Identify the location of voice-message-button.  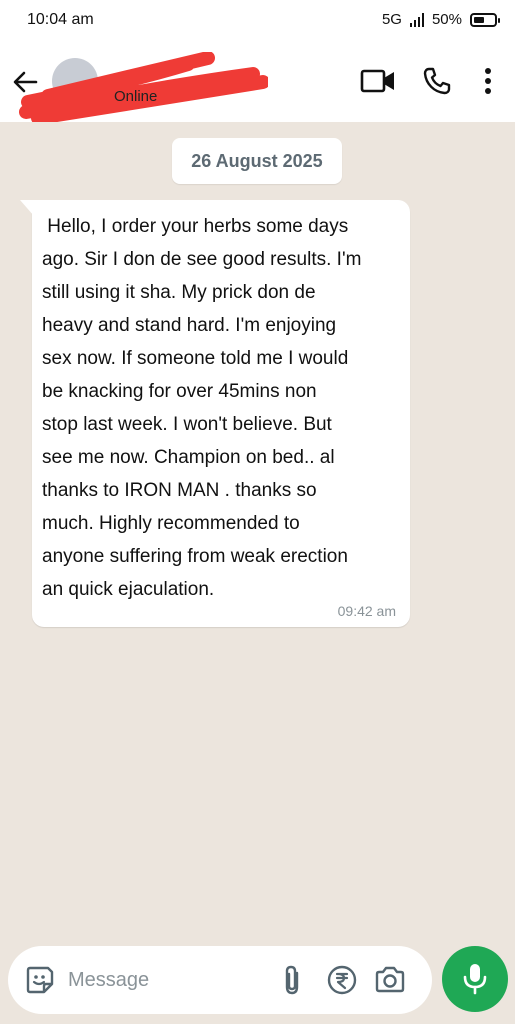
(475, 979).